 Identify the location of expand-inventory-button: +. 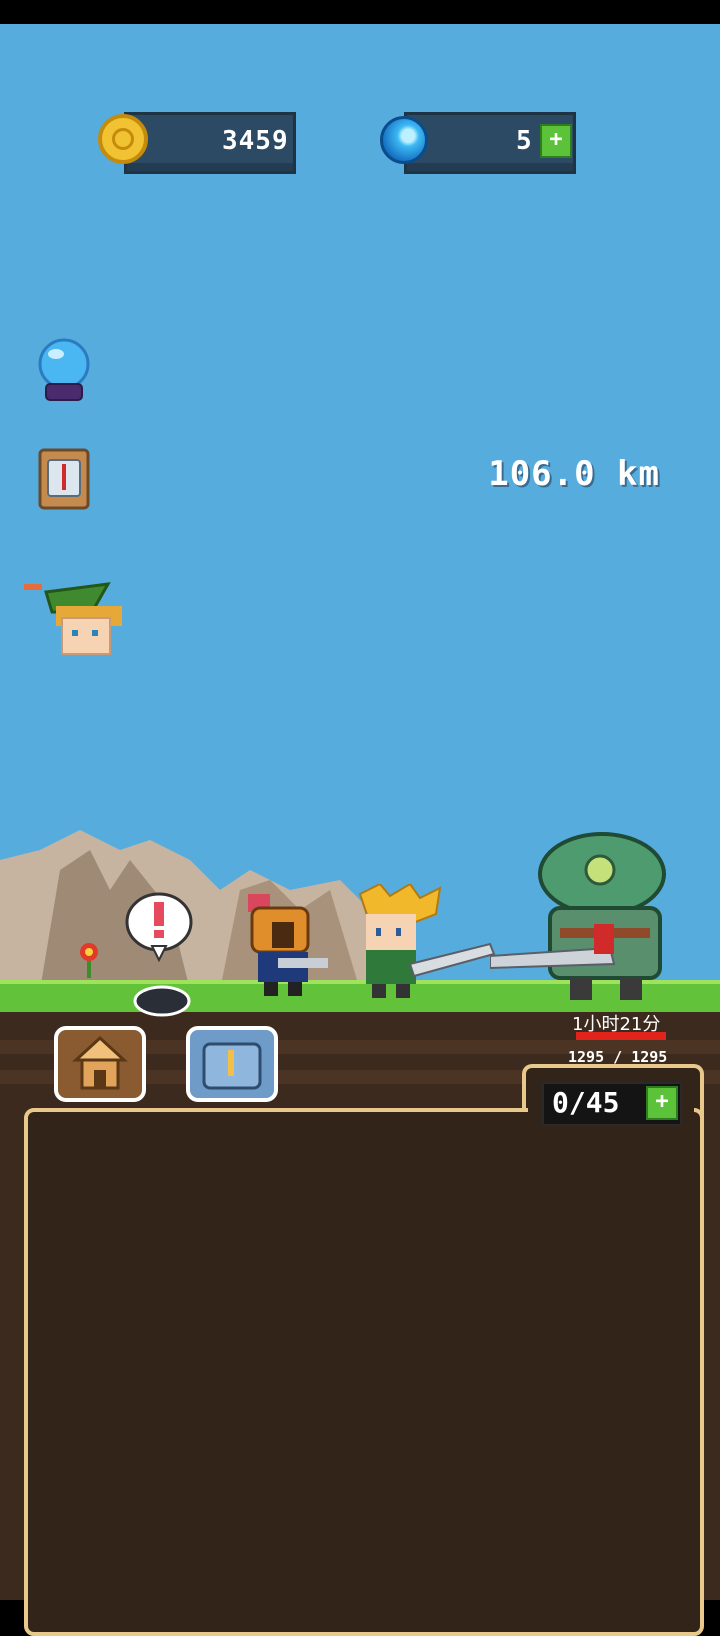
(662, 1103).